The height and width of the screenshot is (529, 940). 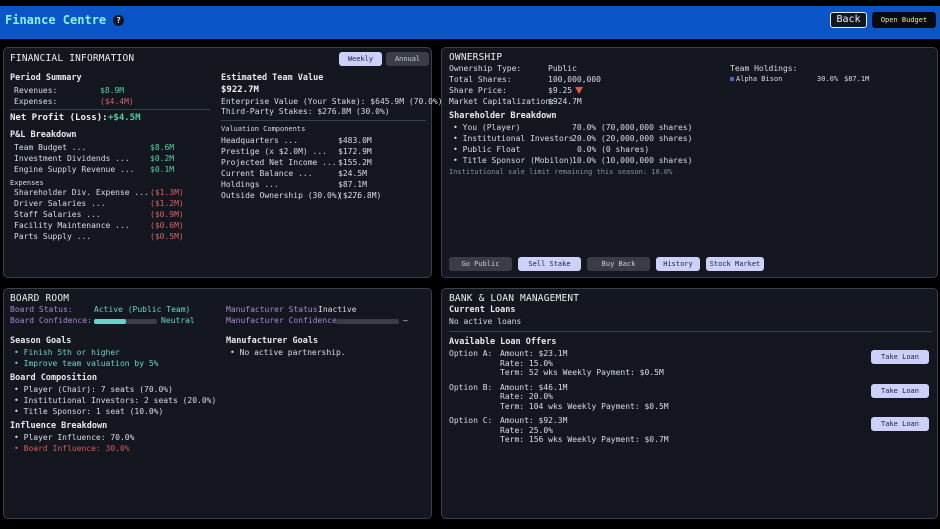 What do you see at coordinates (74, 437) in the screenshot?
I see `player-influence: • Player Influence: 70.0%` at bounding box center [74, 437].